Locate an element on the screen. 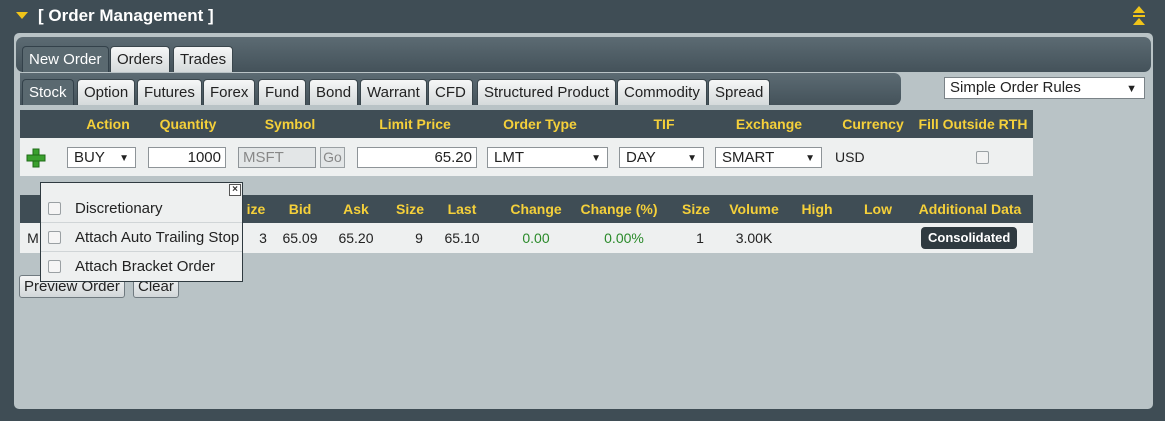 Image resolution: width=1165 pixels, height=421 pixels. option-label: Attach Bracket Order is located at coordinates (145, 266).